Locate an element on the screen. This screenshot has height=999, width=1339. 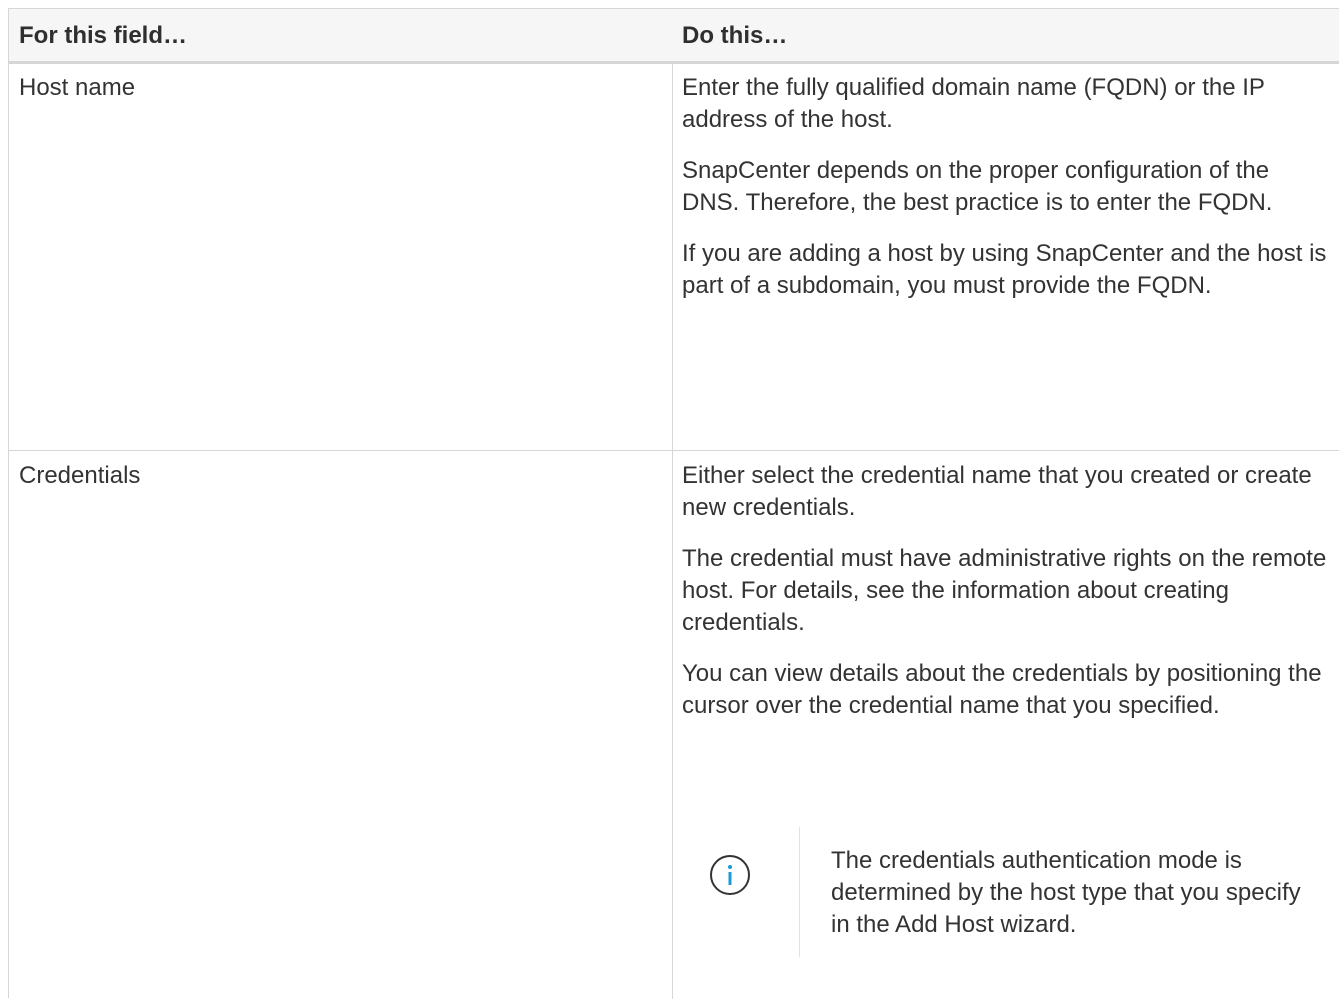
row-credentials-field: Credentials is located at coordinates (80, 475).